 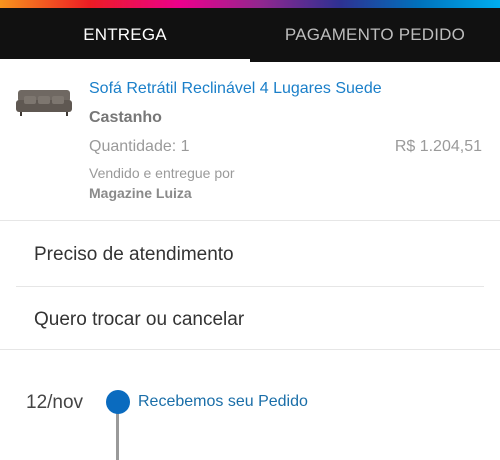 I want to click on tab-entrega-label: ENTREGA, so click(x=125, y=34).